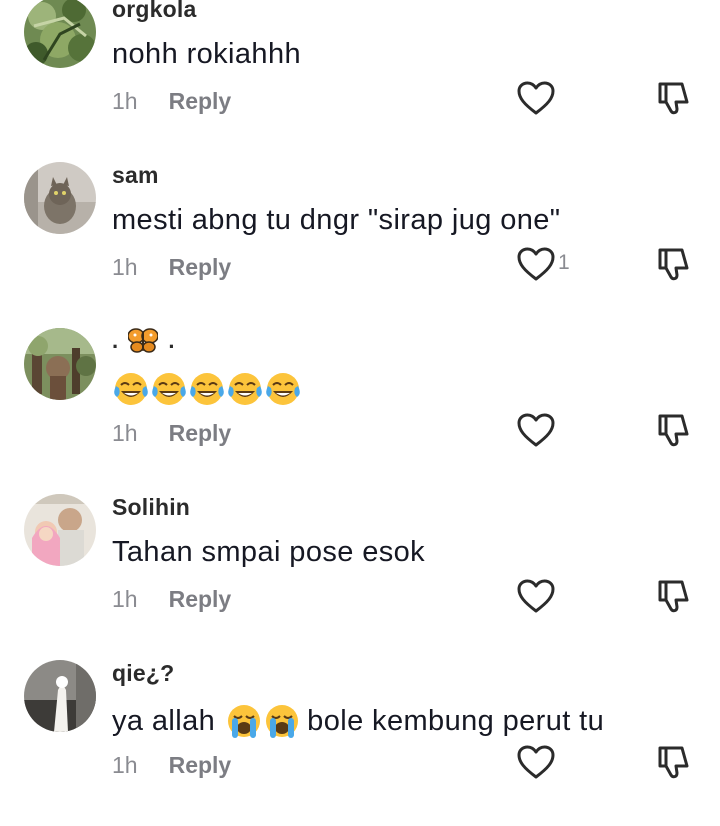 This screenshot has height=826, width=720. I want to click on like-button: 1, so click(543, 264).